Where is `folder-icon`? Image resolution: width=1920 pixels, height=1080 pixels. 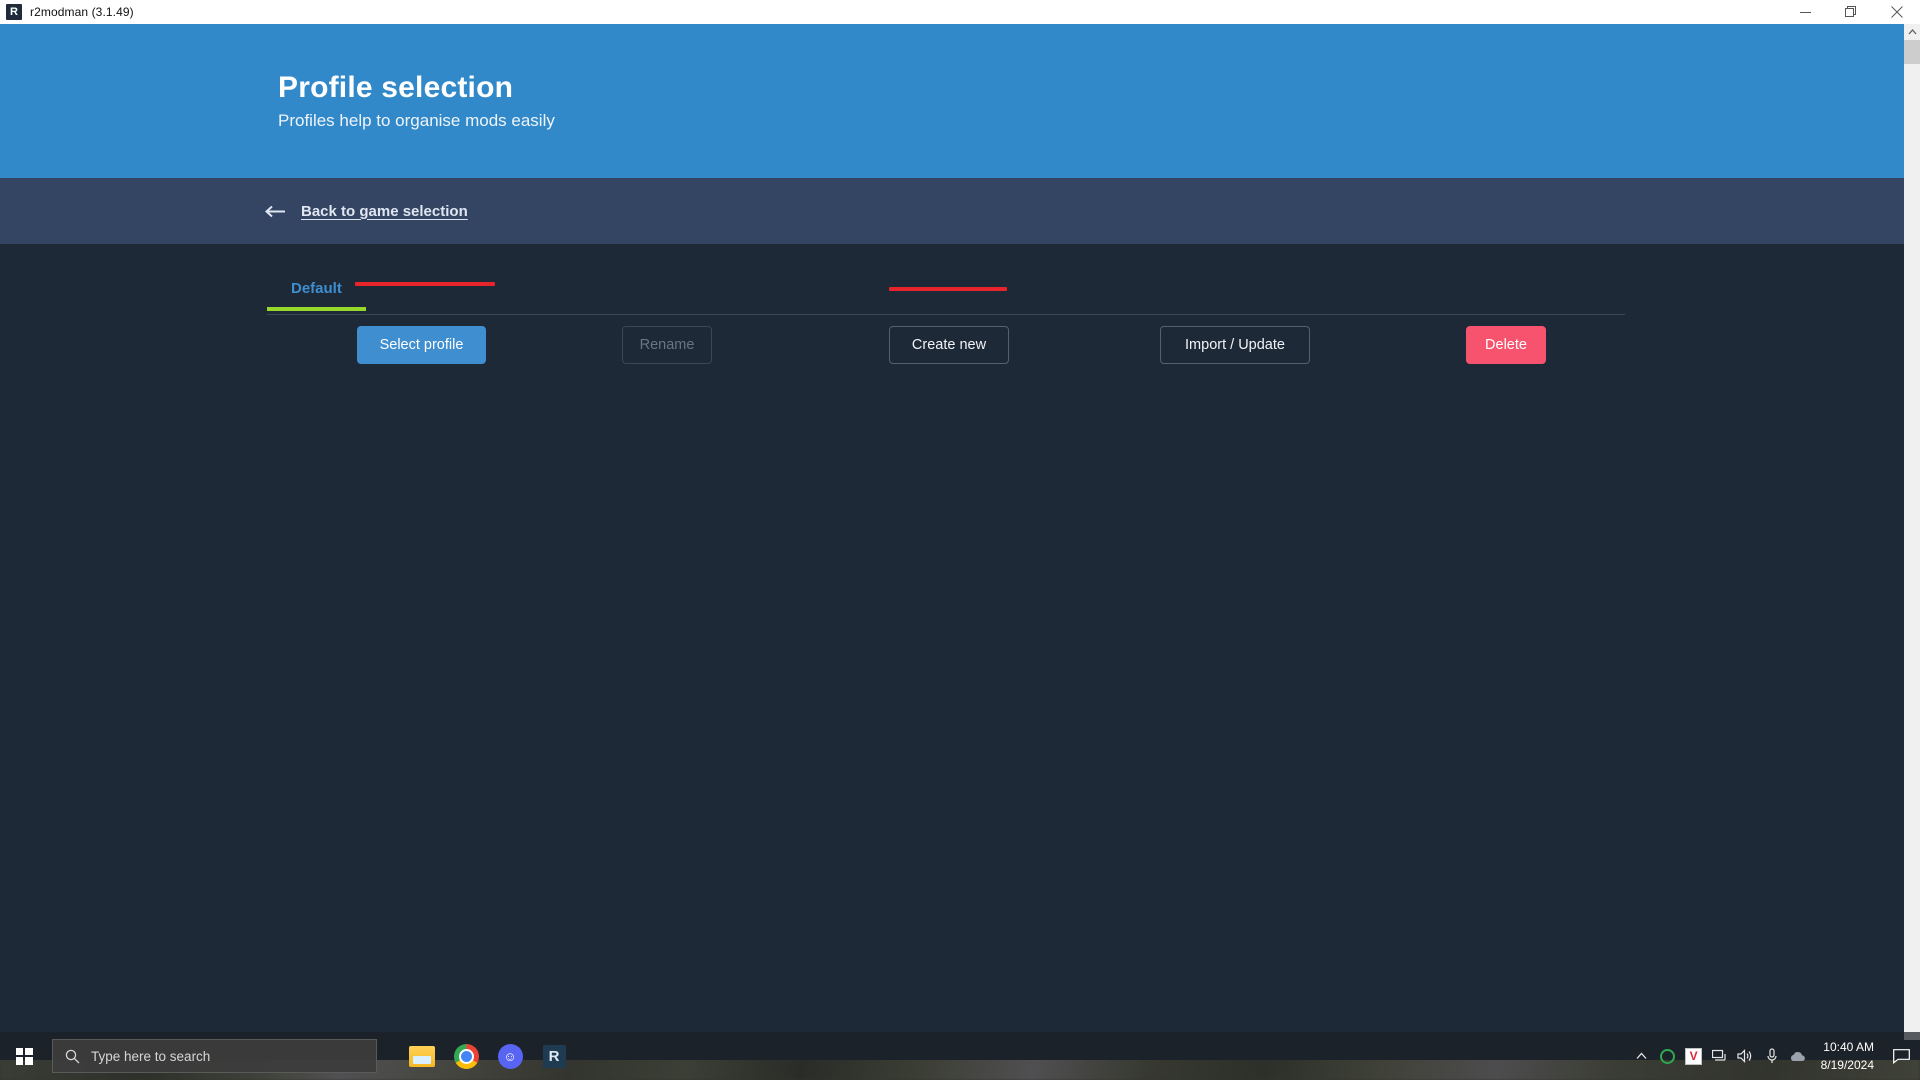 folder-icon is located at coordinates (422, 1056).